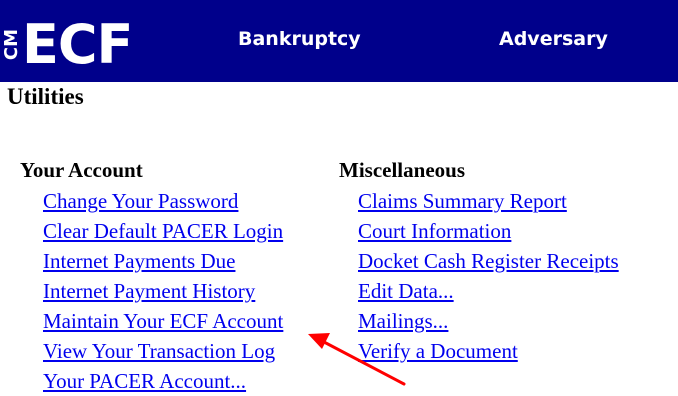 The image size is (678, 396). What do you see at coordinates (81, 170) in the screenshot?
I see `your-account-heading: Your Account` at bounding box center [81, 170].